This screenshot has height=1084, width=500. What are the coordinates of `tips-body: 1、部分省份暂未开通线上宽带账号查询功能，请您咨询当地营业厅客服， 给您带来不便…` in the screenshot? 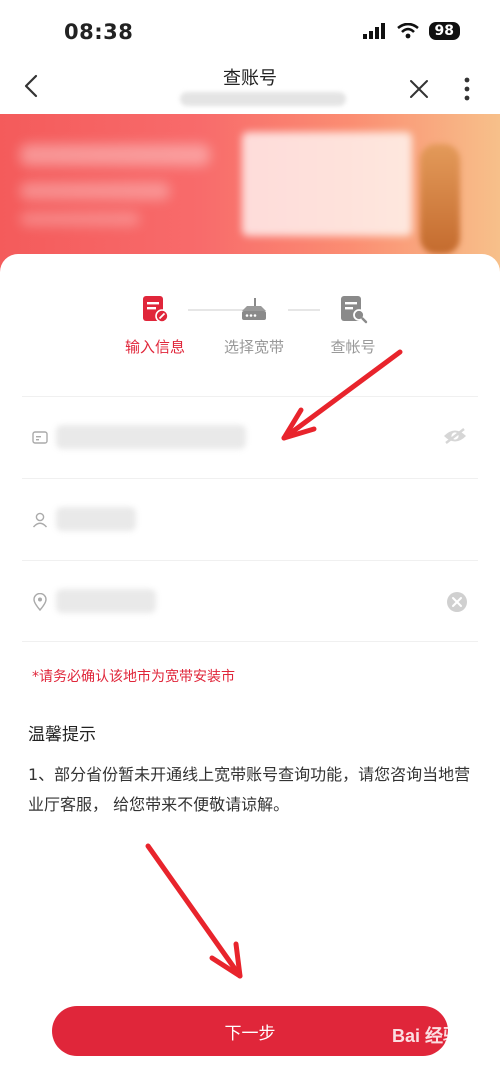 It's located at (249, 789).